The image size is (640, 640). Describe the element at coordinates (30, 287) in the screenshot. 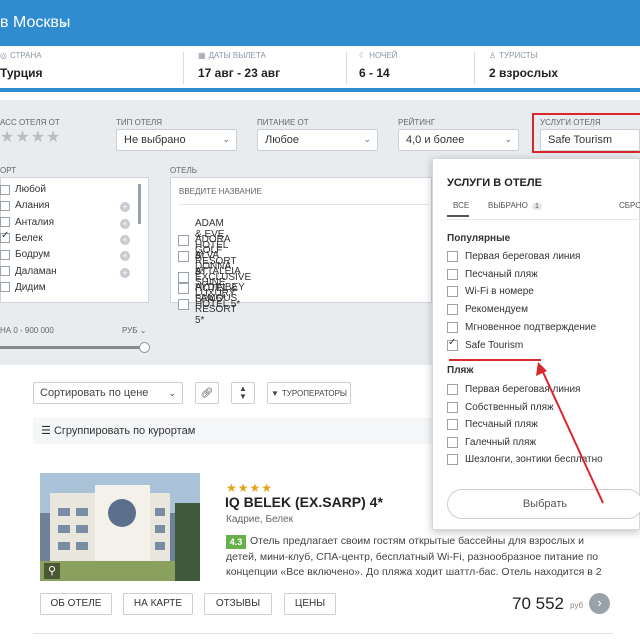

I see `resort-item-label: Дидим` at that location.